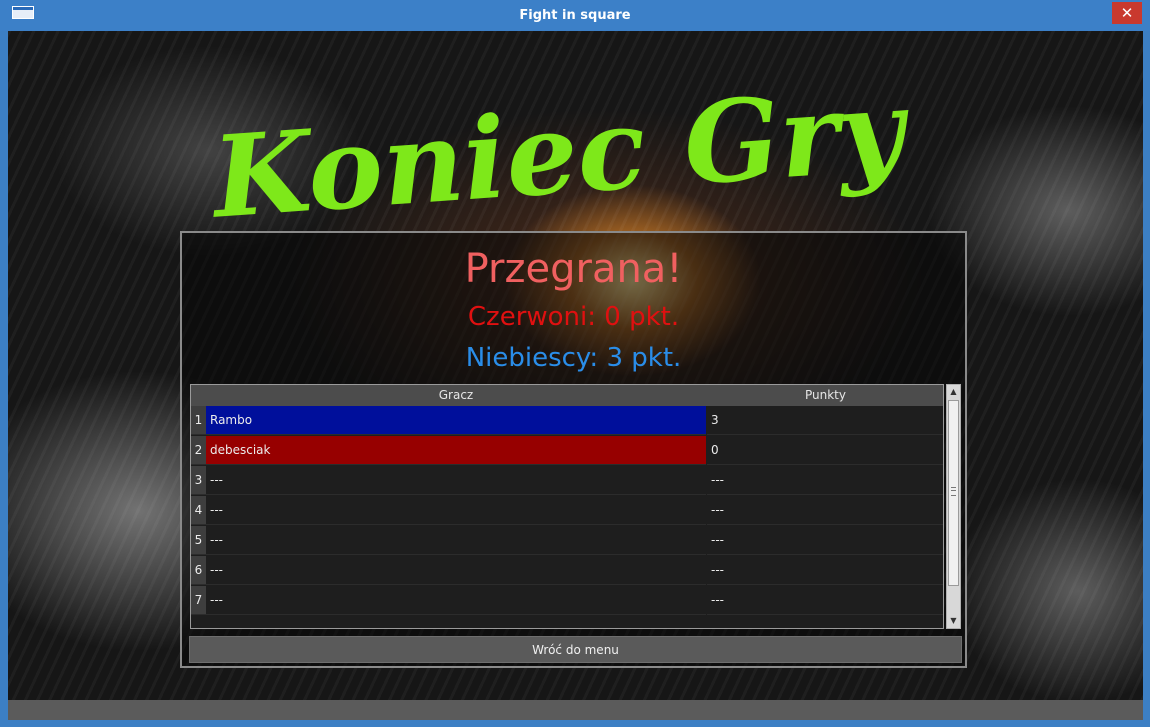  I want to click on table-row: 4 --- ---, so click(567, 511).